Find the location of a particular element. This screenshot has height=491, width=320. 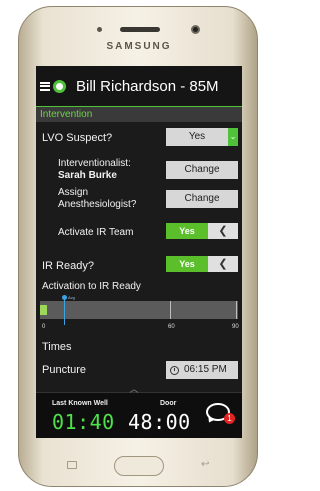

timeline-progress-fill is located at coordinates (43, 310).